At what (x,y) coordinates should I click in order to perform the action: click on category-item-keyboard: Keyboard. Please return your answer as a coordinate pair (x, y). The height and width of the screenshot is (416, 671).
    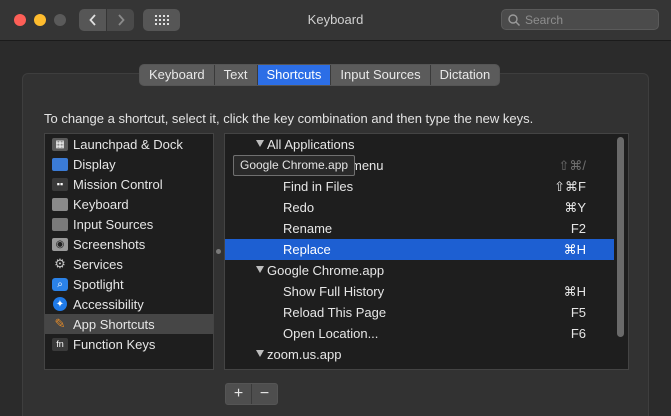
    Looking at the image, I should click on (129, 204).